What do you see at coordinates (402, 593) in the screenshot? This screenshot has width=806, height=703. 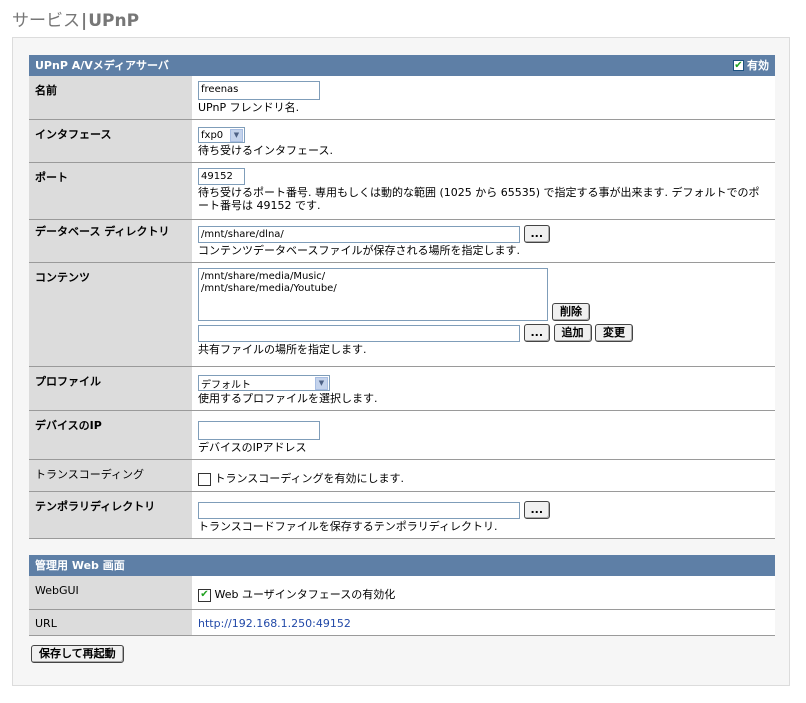 I see `row-webgui: WebGUI ✔ Web ユーザインタフェースの有効化` at bounding box center [402, 593].